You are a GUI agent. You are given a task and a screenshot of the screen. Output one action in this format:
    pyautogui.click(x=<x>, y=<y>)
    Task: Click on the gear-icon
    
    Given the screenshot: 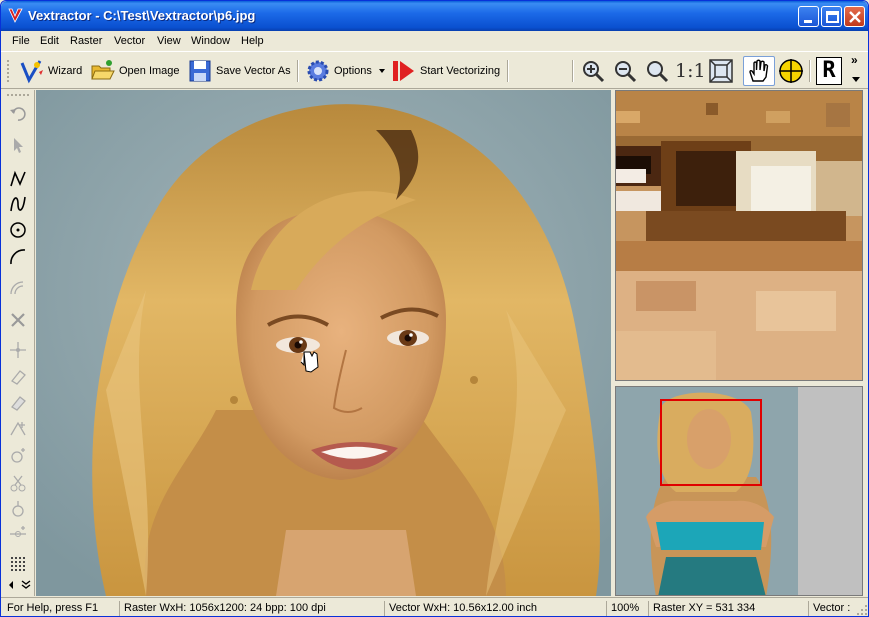 What is the action you would take?
    pyautogui.click(x=318, y=71)
    